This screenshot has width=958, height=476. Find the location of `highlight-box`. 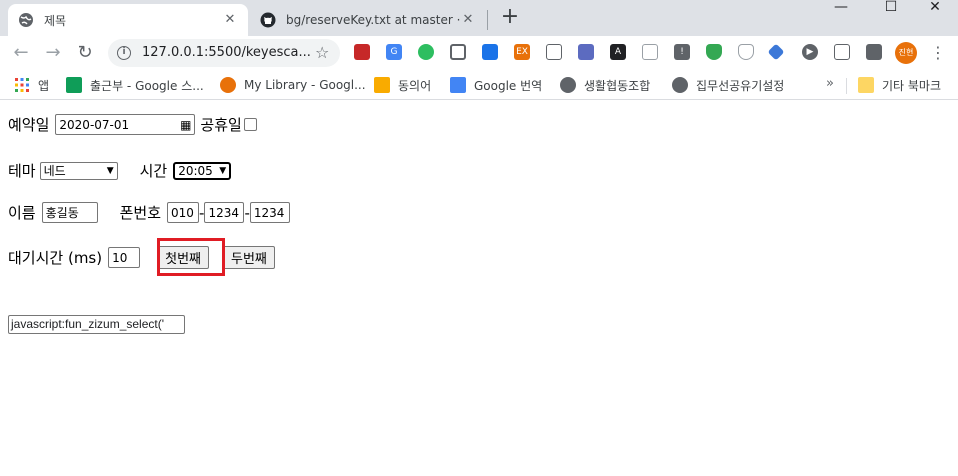

highlight-box is located at coordinates (191, 257).